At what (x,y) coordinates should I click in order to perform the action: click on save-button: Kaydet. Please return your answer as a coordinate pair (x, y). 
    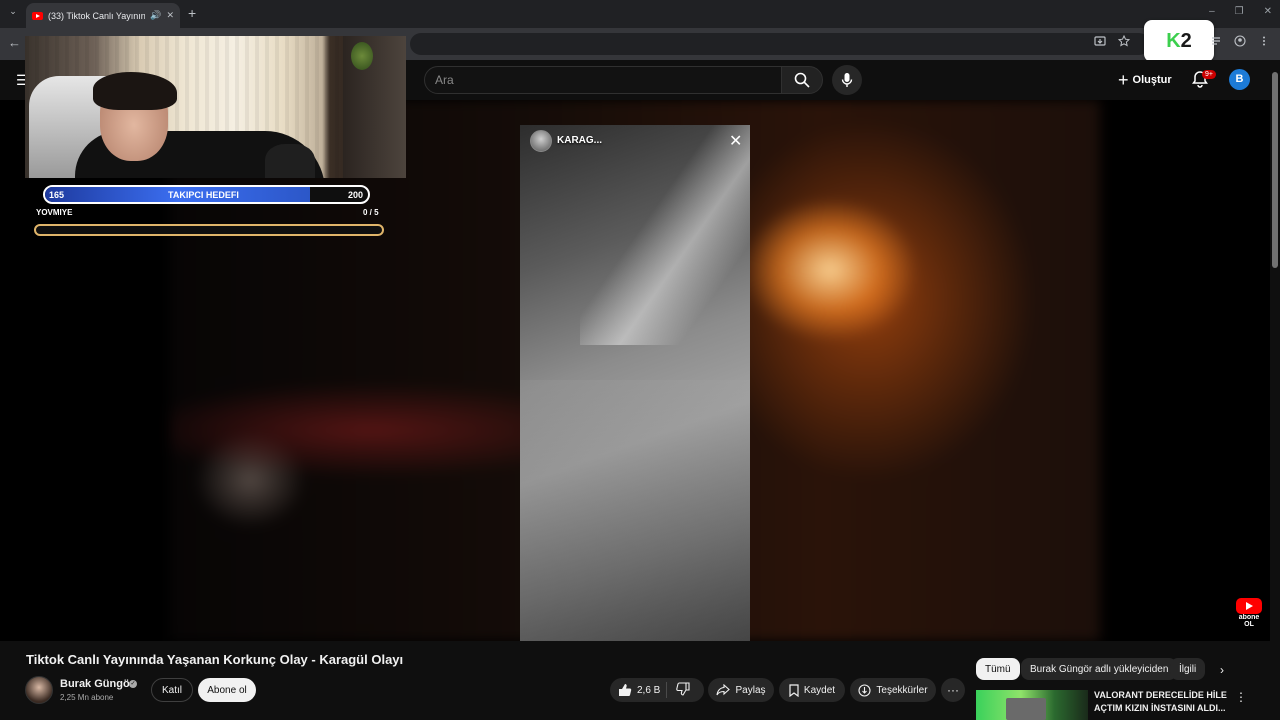
    Looking at the image, I should click on (812, 690).